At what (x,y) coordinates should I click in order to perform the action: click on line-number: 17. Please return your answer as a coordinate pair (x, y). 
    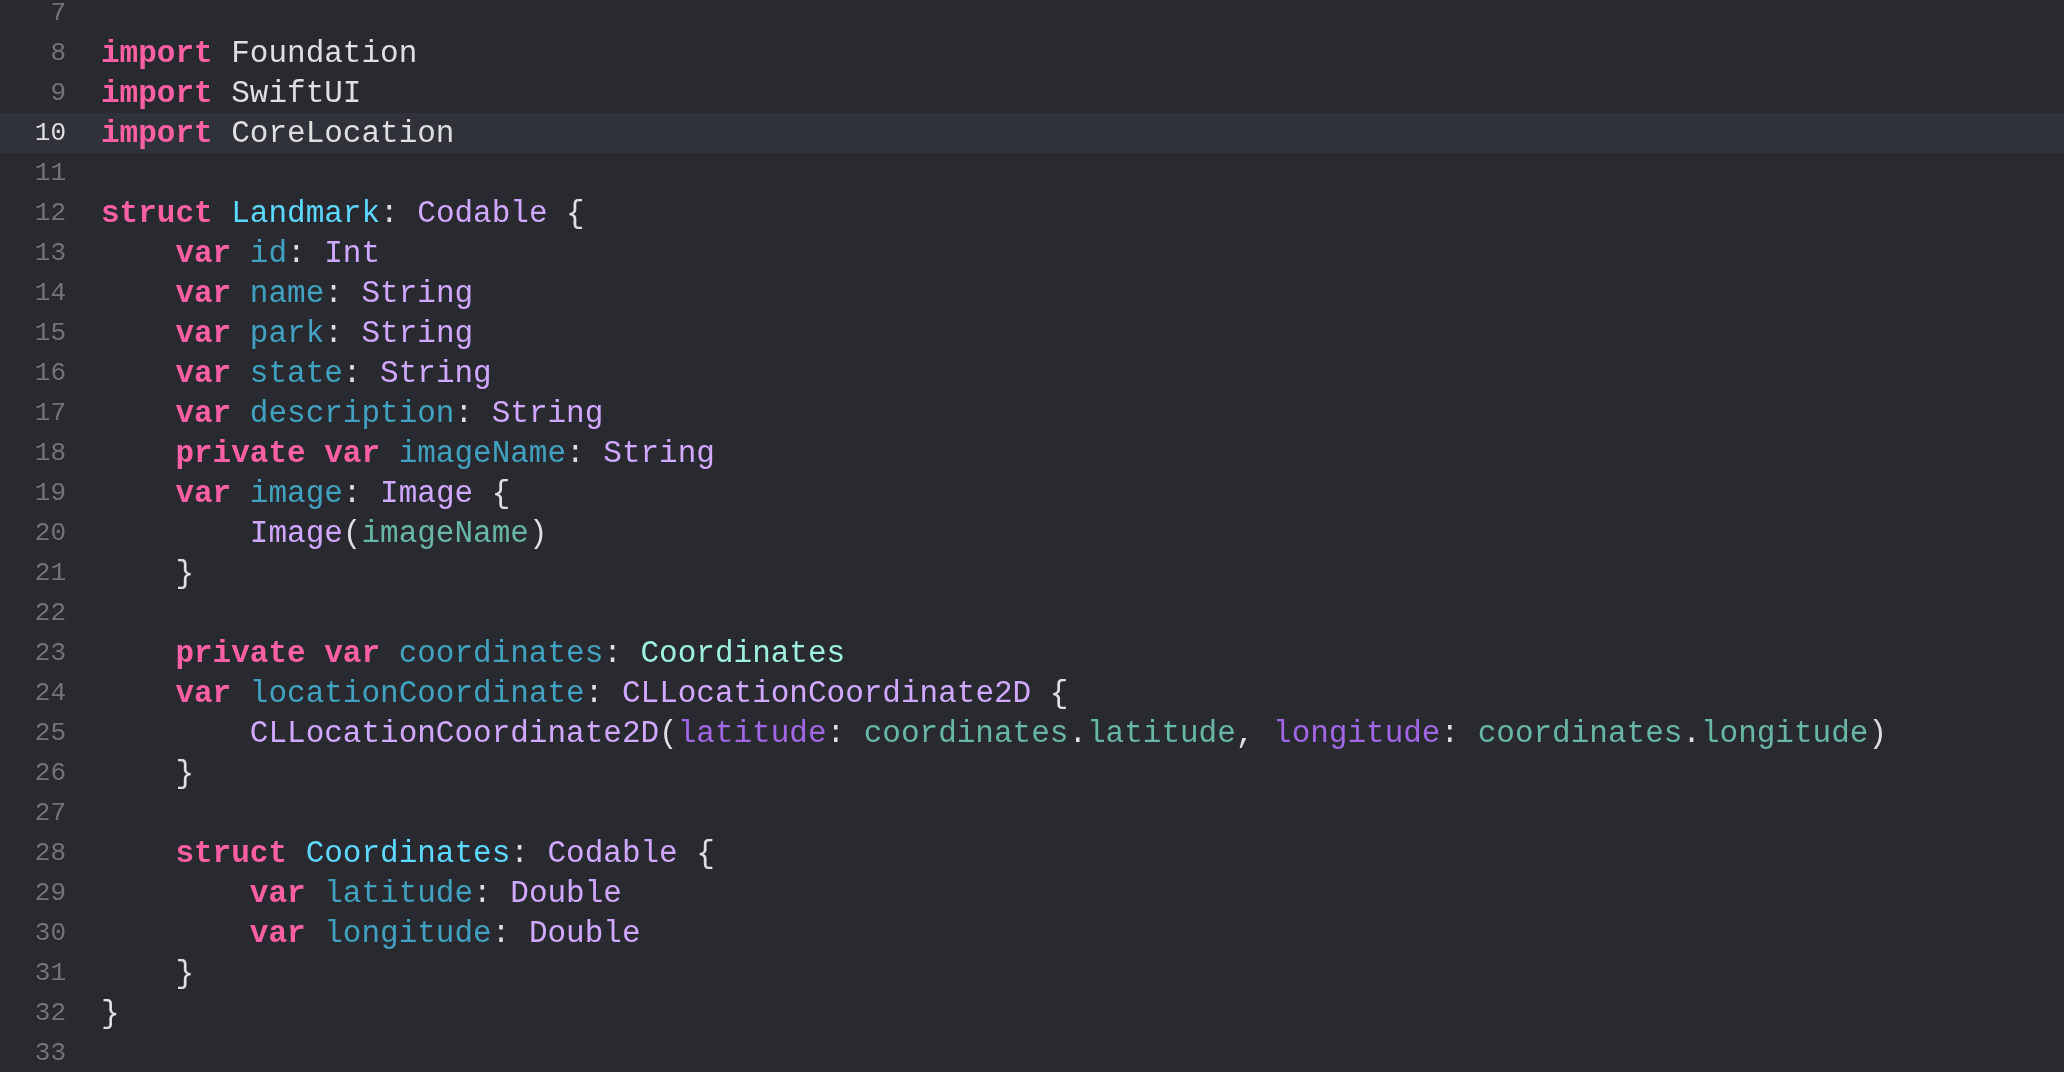
    Looking at the image, I should click on (50, 413).